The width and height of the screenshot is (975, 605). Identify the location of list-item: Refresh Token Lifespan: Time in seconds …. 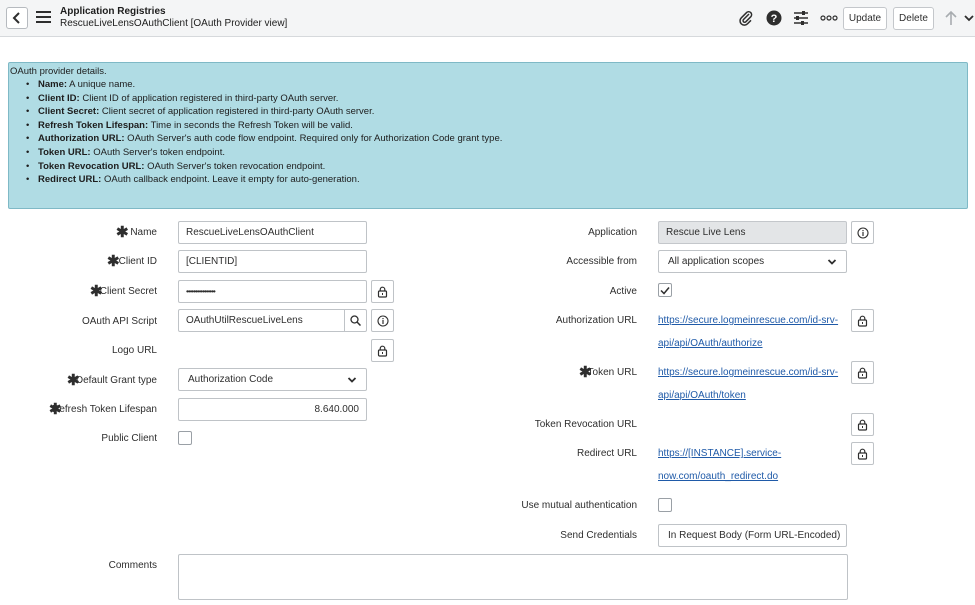
(496, 126).